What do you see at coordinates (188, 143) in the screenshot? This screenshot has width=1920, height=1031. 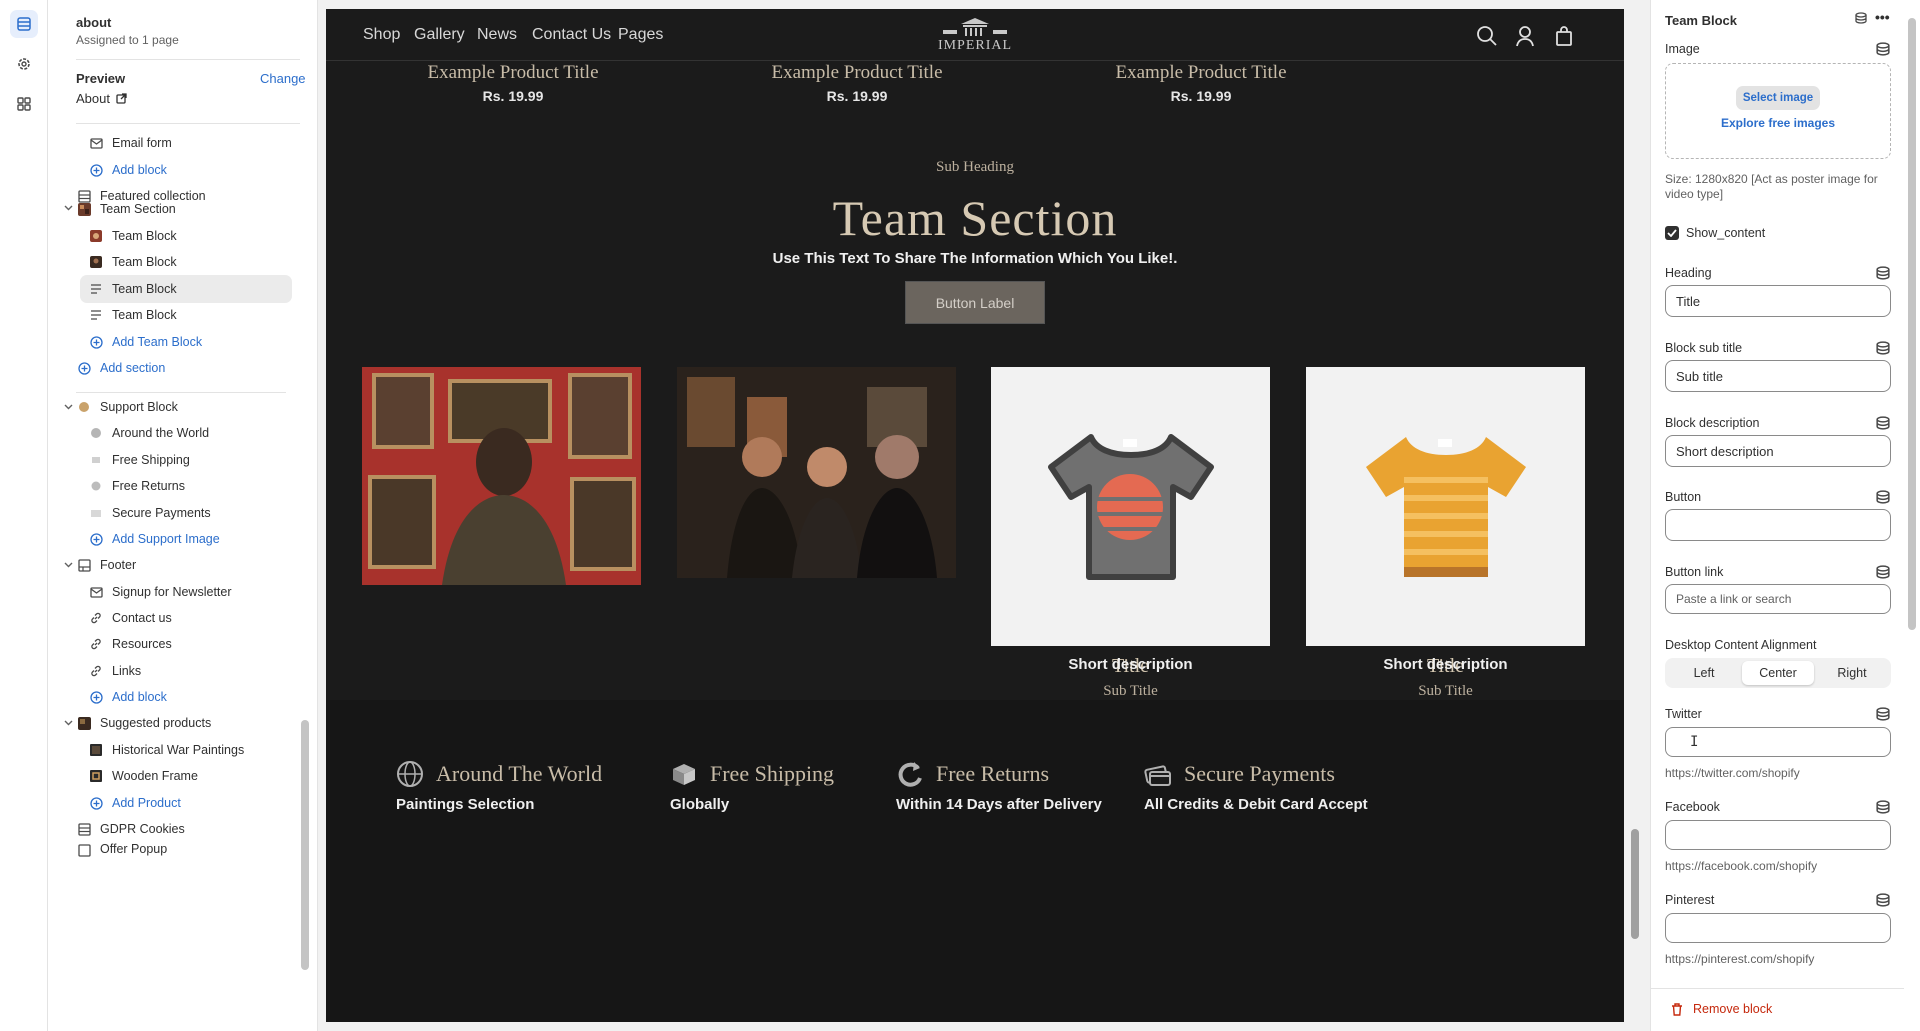 I see `tree-item-email-form: Email form` at bounding box center [188, 143].